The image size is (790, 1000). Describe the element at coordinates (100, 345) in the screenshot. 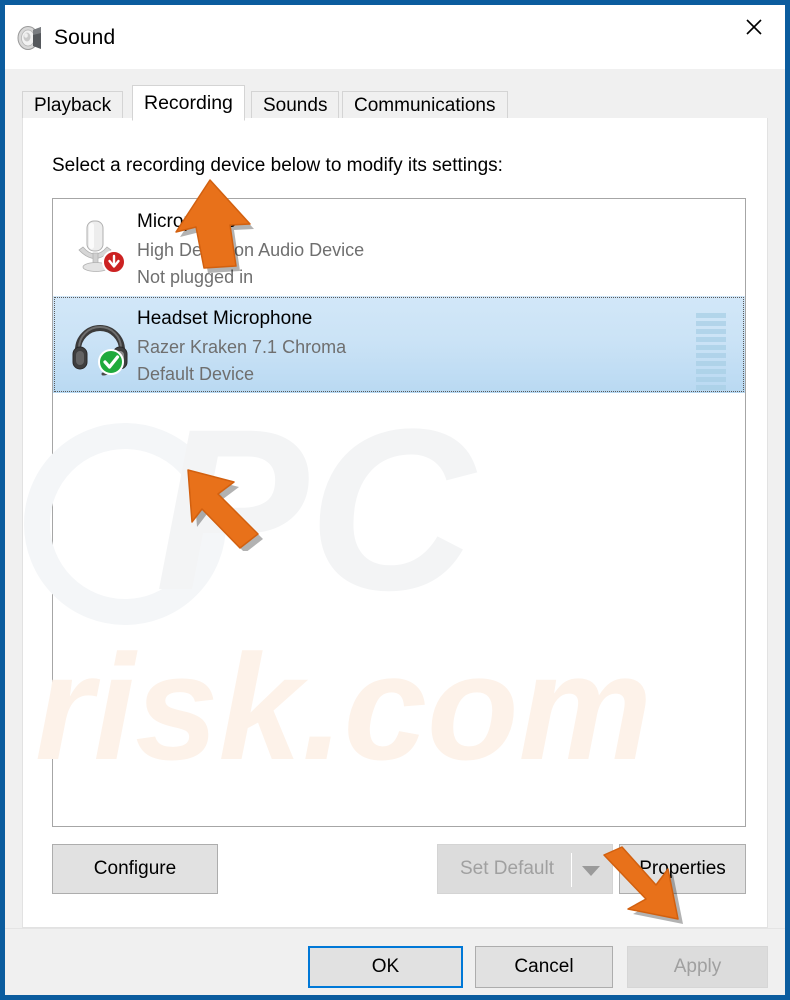

I see `headset-icon` at that location.